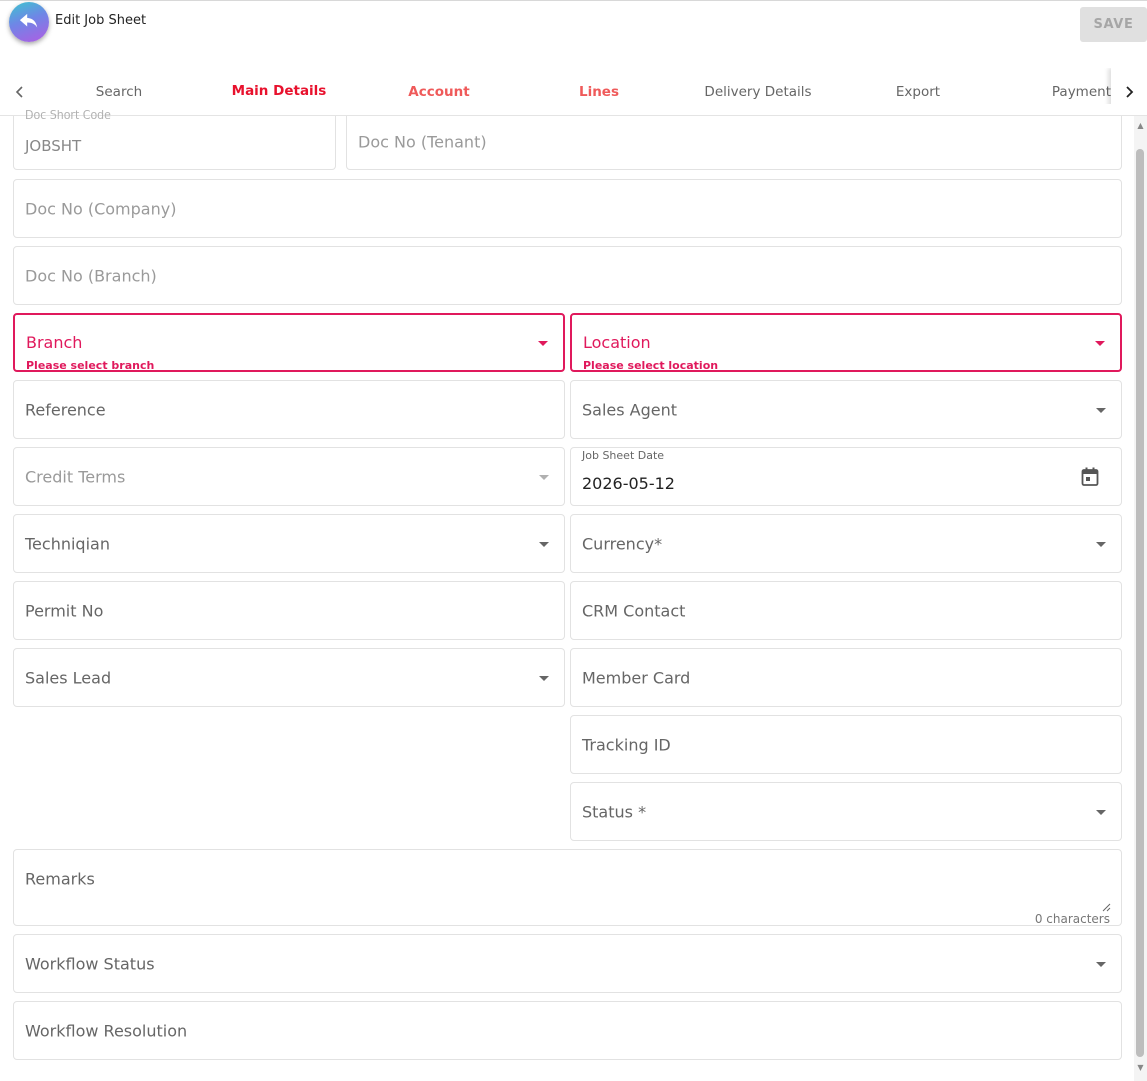 The height and width of the screenshot is (1081, 1147). What do you see at coordinates (67, 543) in the screenshot?
I see `technician-label: Techniqian` at bounding box center [67, 543].